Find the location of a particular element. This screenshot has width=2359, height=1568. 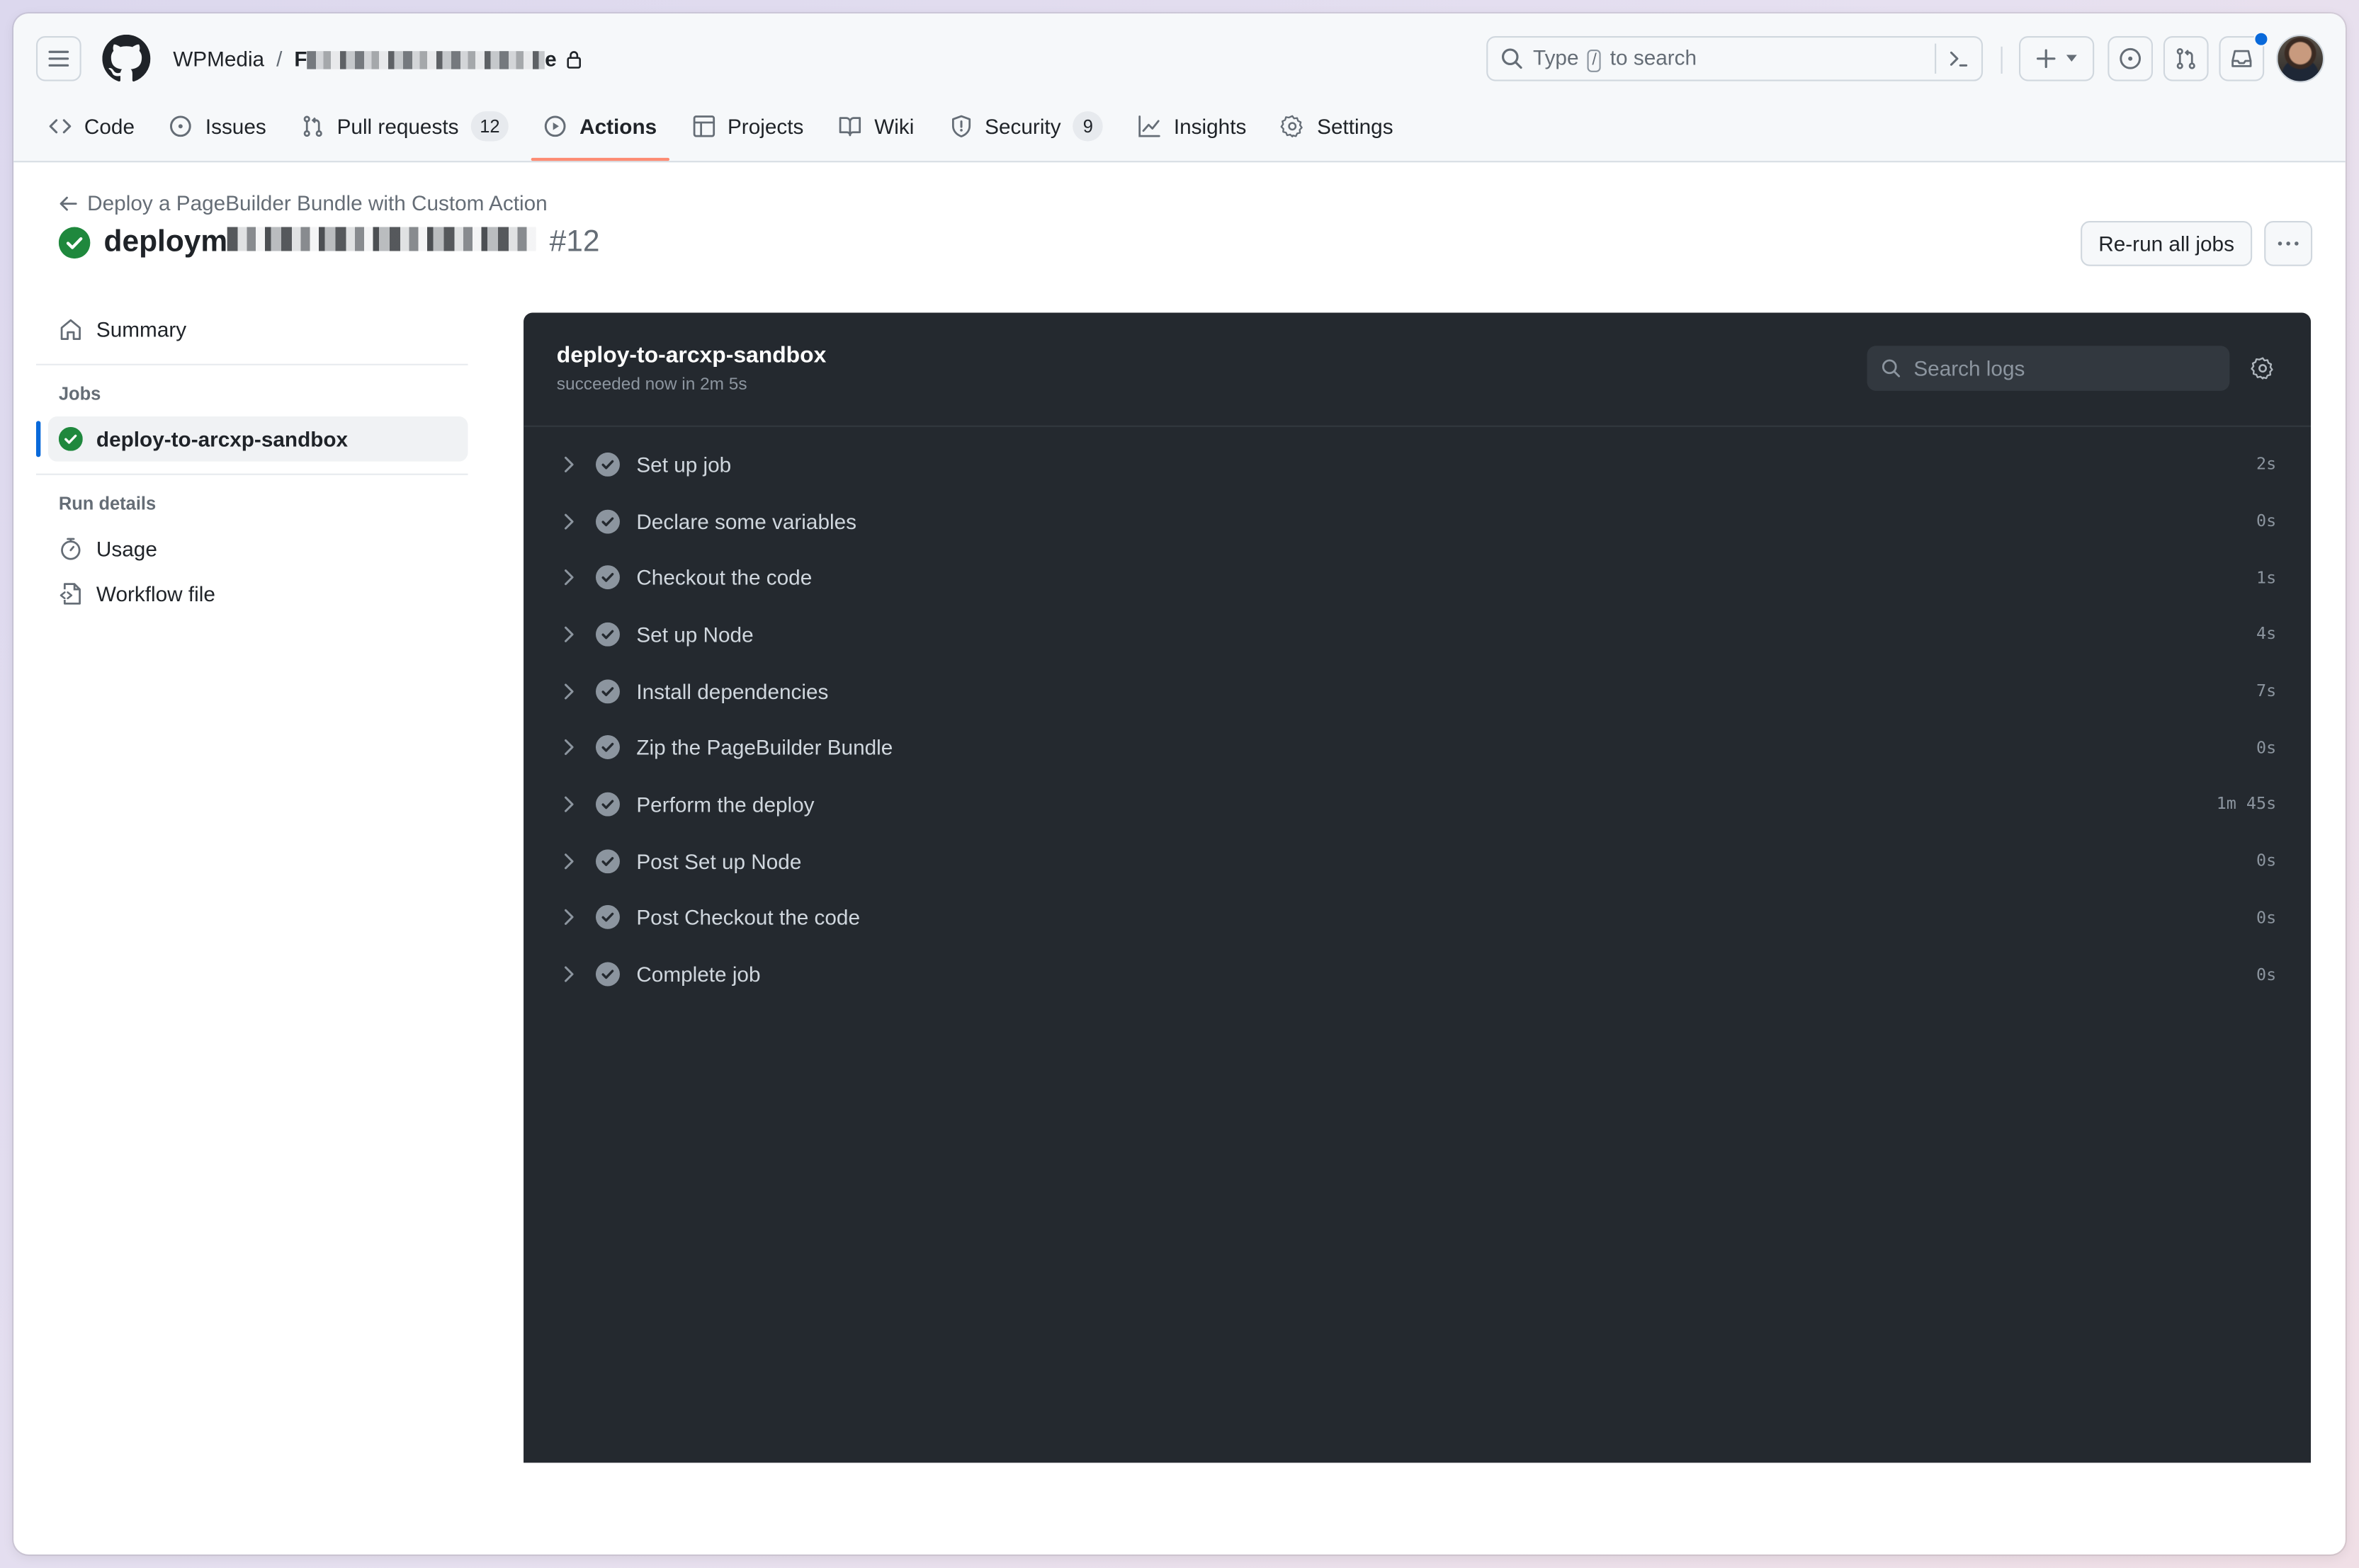

arrow-left-icon is located at coordinates (68, 202).